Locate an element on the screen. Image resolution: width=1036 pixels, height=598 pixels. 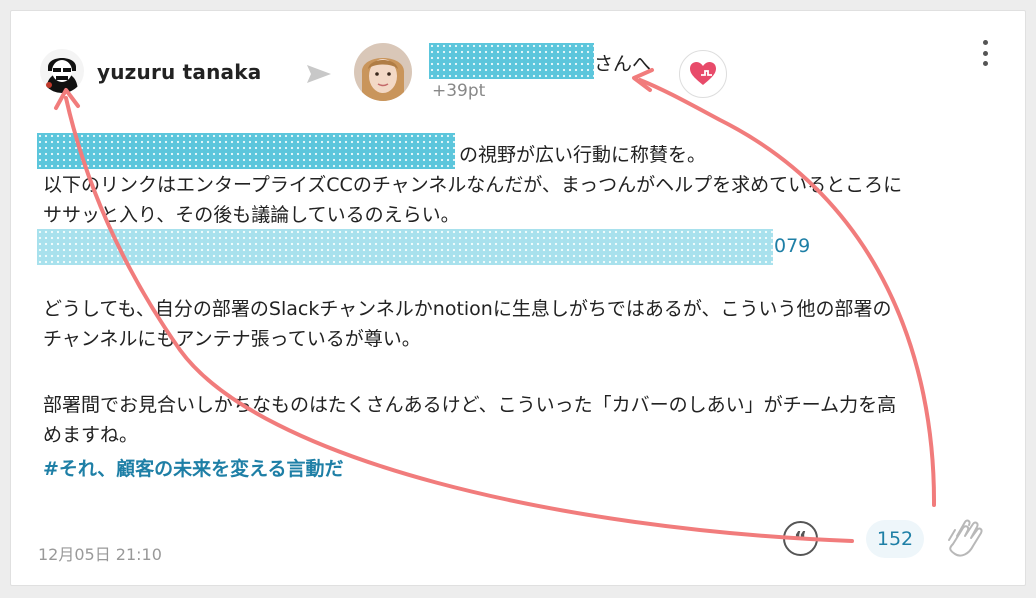
send-arrow-icon is located at coordinates (319, 74).